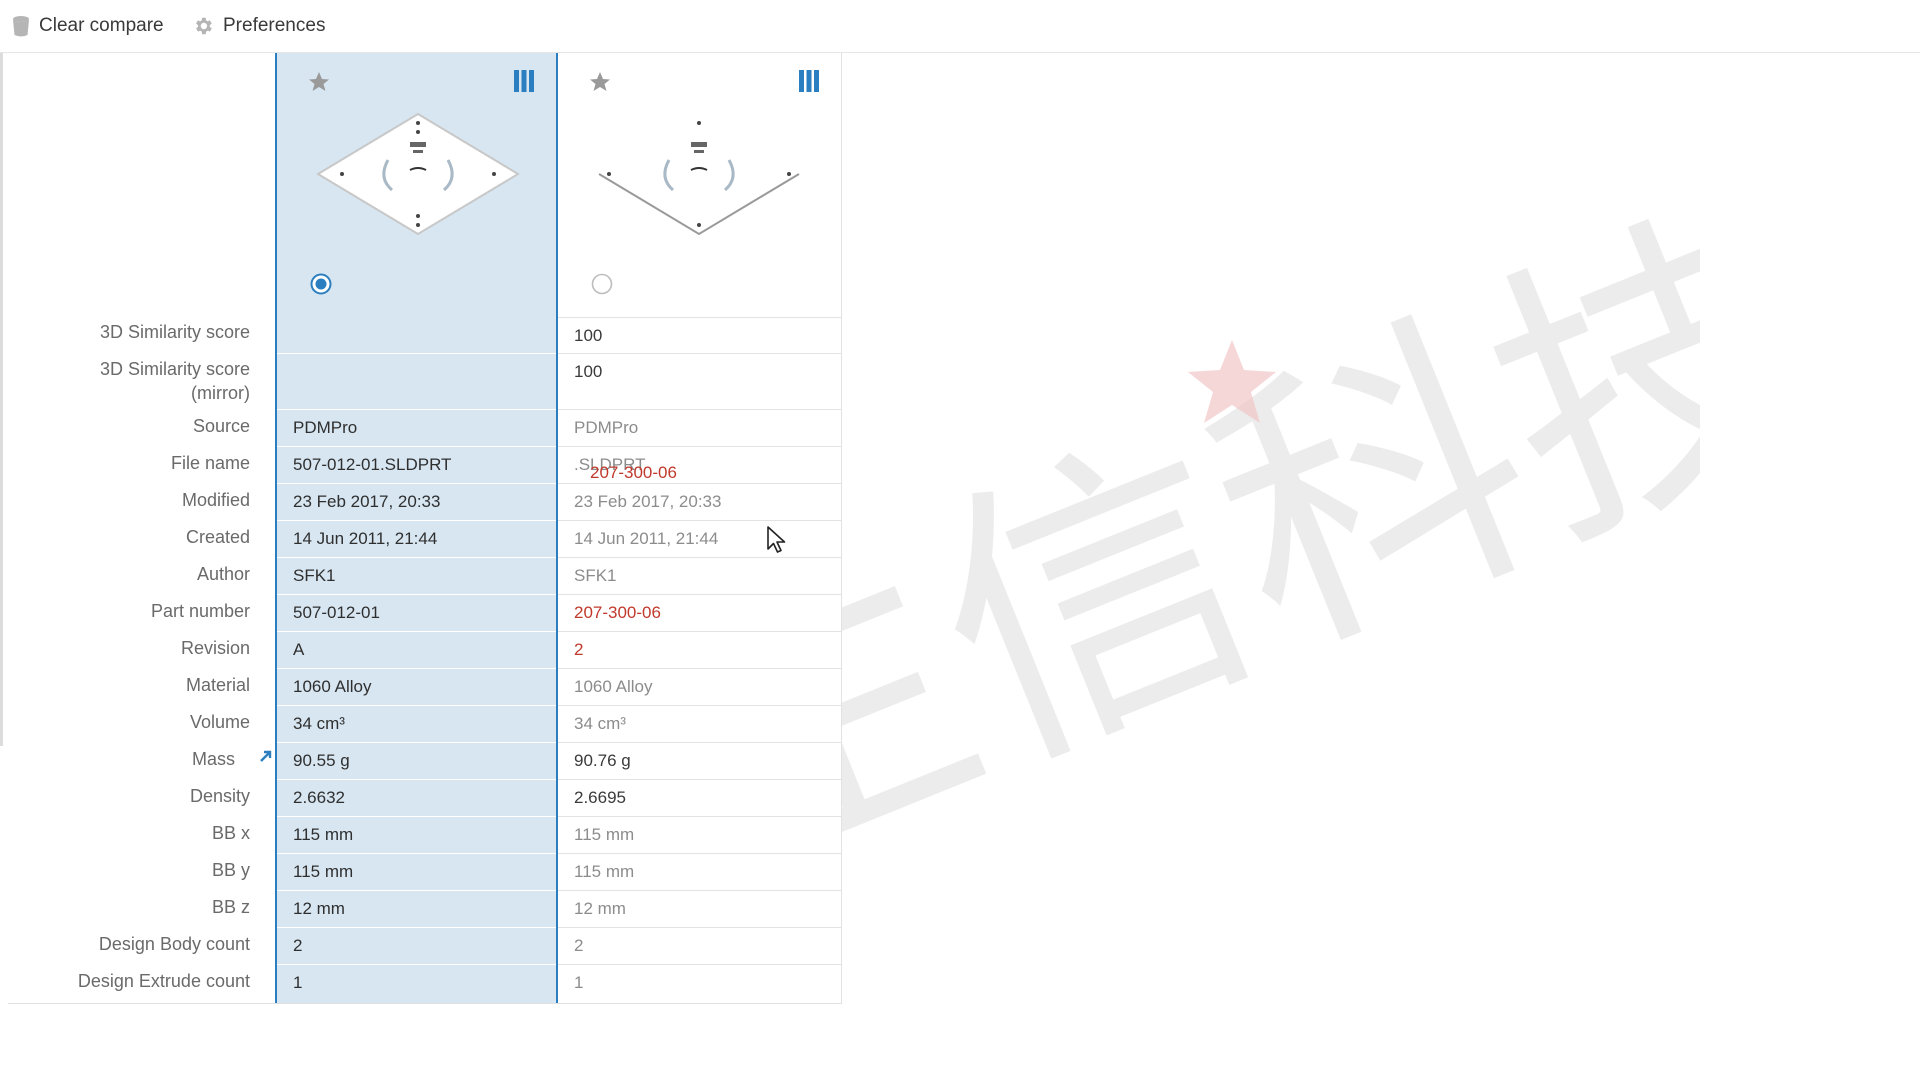 The width and height of the screenshot is (1920, 1080). Describe the element at coordinates (416, 872) in the screenshot. I see `c1-bb-y: 115 mm` at that location.